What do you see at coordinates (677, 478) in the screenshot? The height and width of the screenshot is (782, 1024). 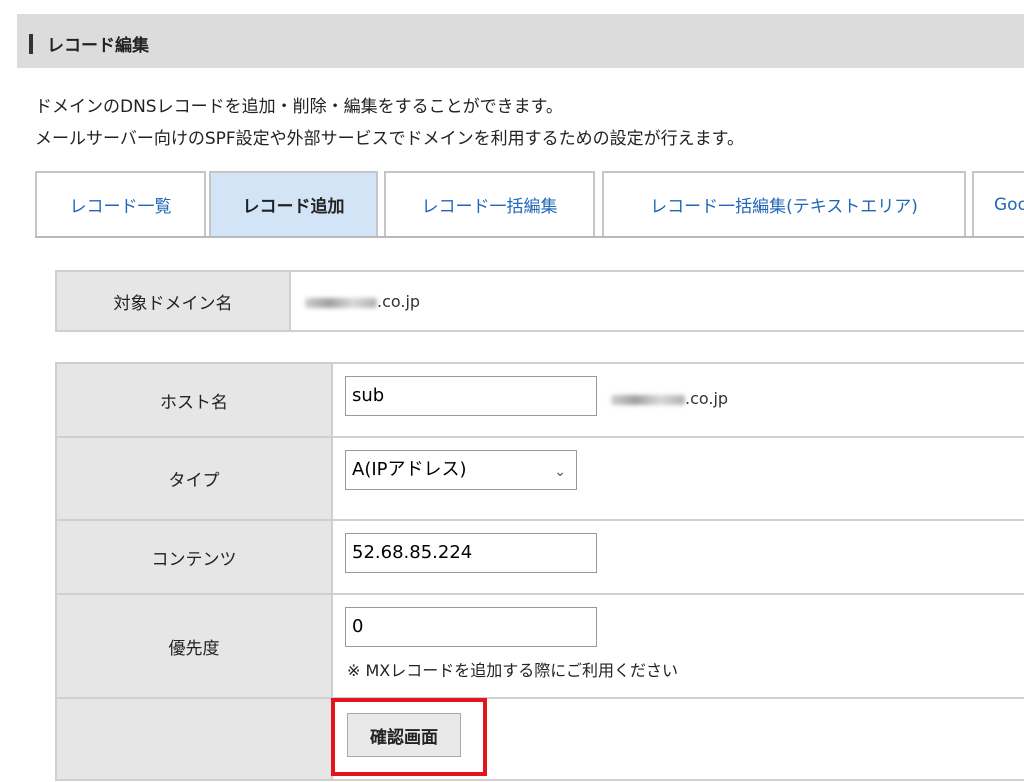 I see `type-cell: A(IPアドレス) ⌄` at bounding box center [677, 478].